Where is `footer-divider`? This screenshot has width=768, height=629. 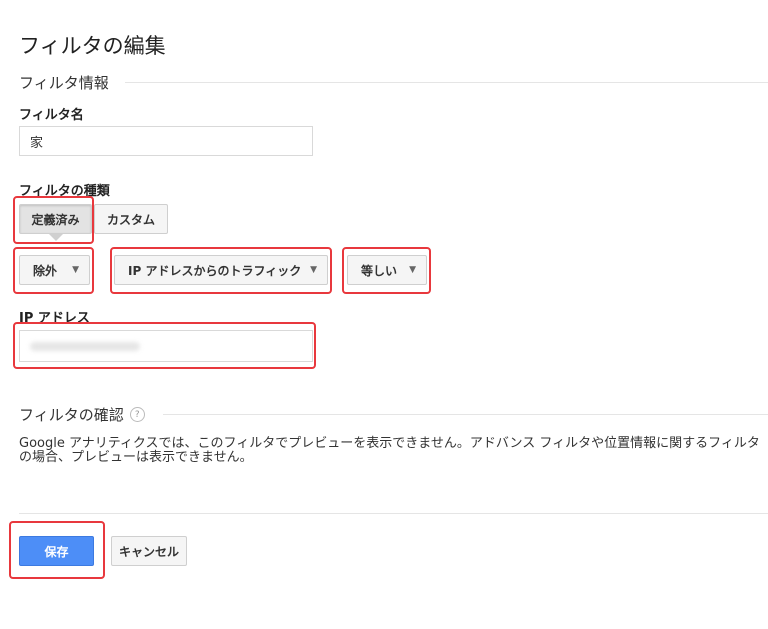
footer-divider is located at coordinates (393, 513).